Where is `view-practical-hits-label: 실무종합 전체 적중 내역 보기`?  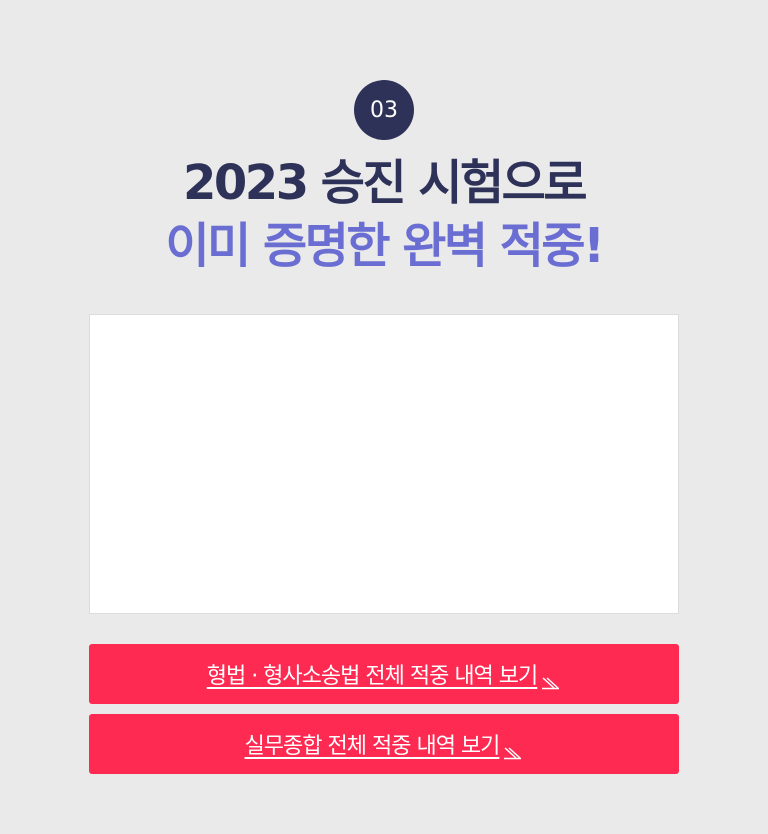 view-practical-hits-label: 실무종합 전체 적중 내역 보기 is located at coordinates (372, 746).